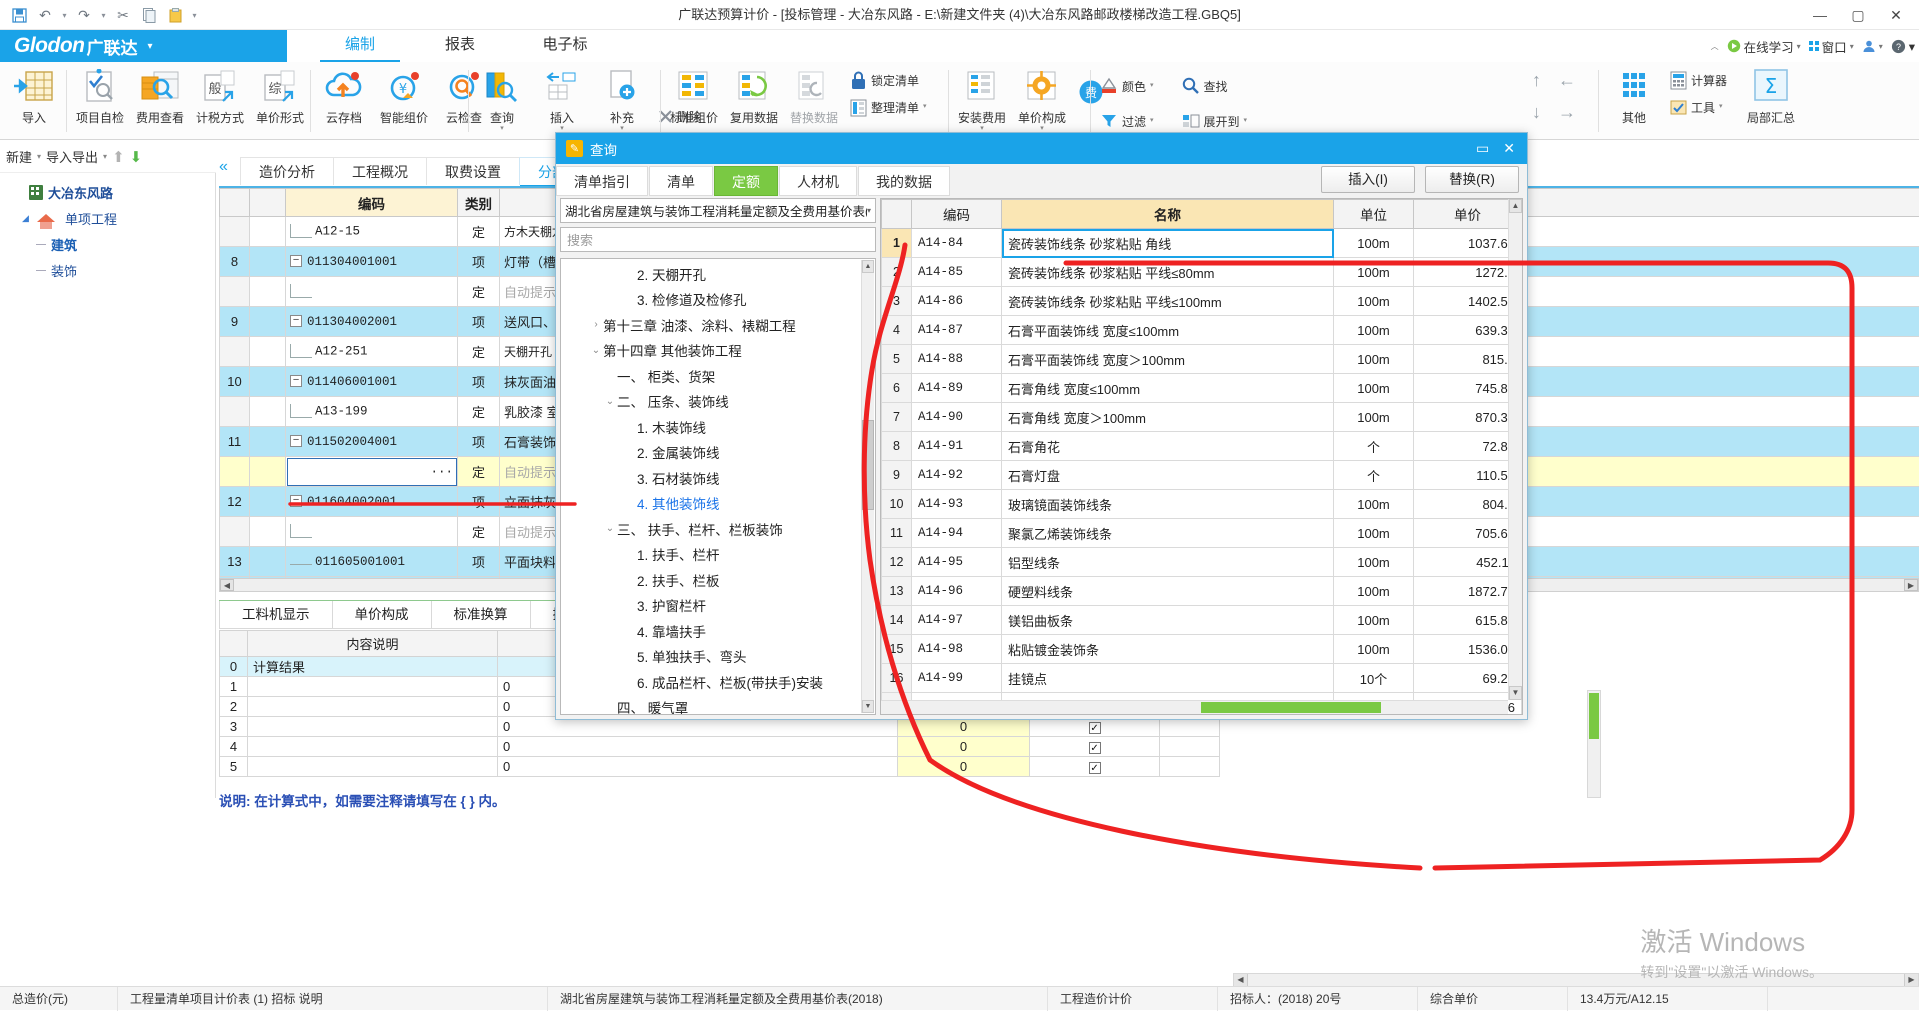  I want to click on window-caret-icon: ▾, so click(1852, 46).